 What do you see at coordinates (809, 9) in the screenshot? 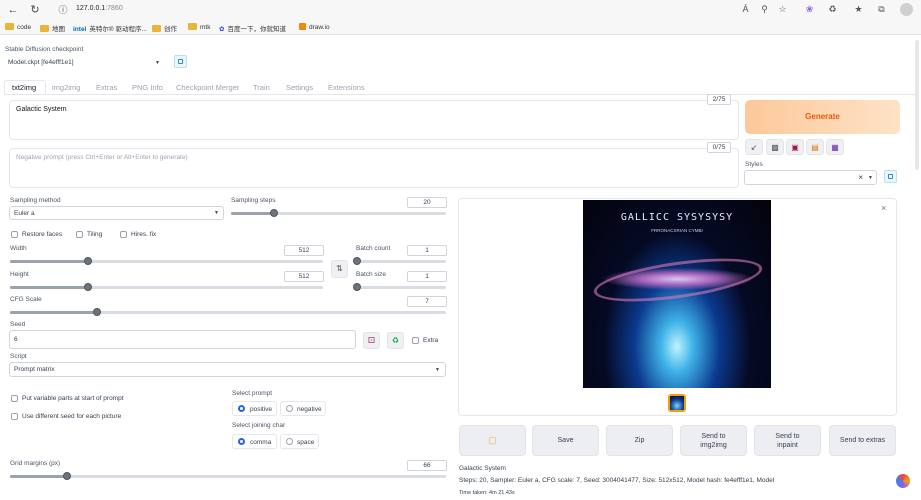
I see `extension-icon: ❀` at bounding box center [809, 9].